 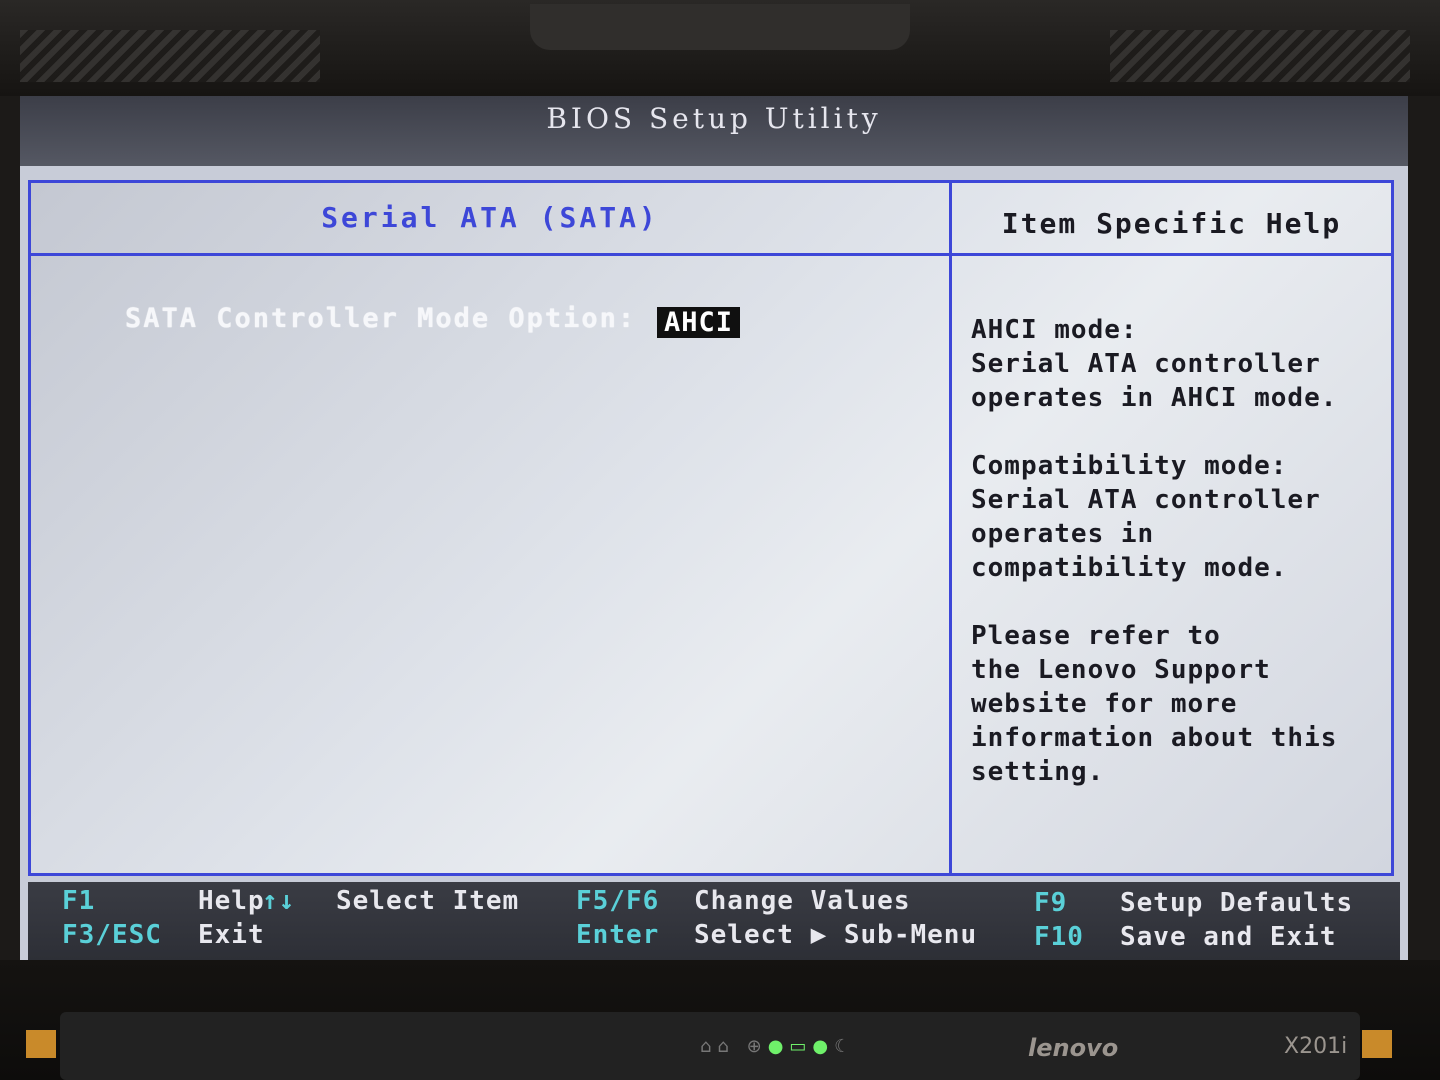 I want to click on latch-right, so click(x=1377, y=1044).